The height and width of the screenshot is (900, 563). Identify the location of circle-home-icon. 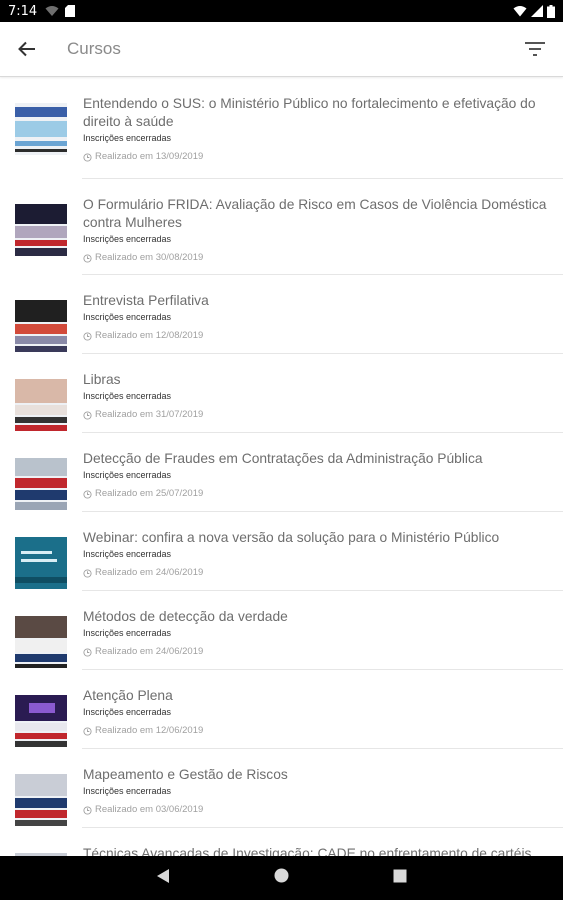
(281, 875).